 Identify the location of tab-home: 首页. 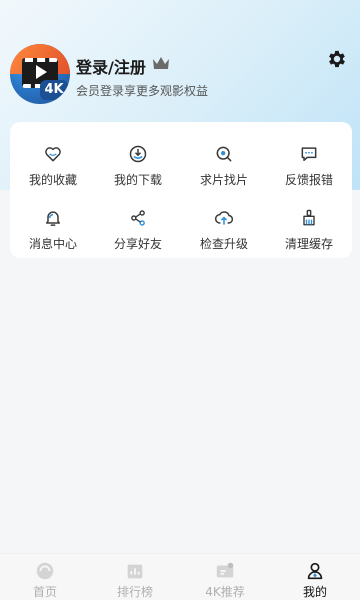
(45, 577).